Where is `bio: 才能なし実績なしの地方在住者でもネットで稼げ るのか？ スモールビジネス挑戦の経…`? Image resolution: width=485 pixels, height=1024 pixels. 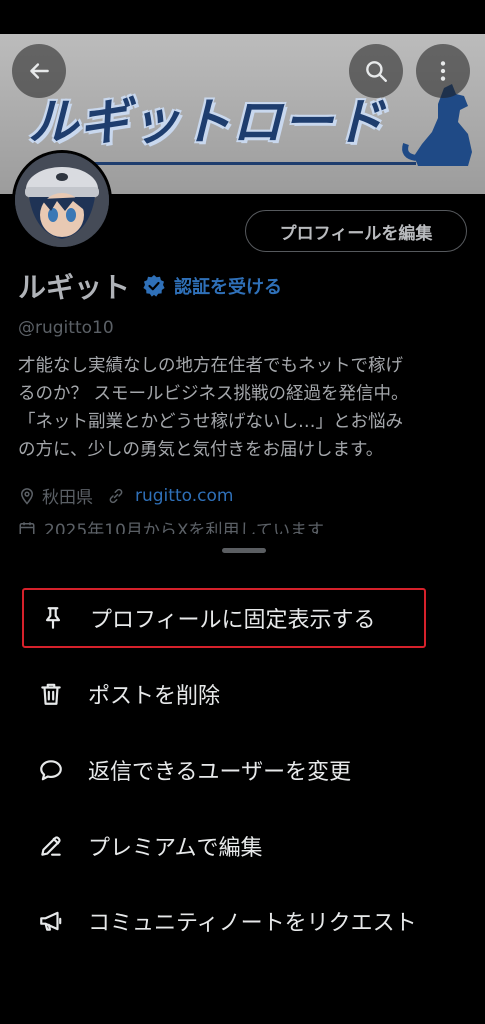
bio: 才能なし実績なしの地方在住者でもネットで稼げ るのか？ スモールビジネス挑戦の経… is located at coordinates (245, 408).